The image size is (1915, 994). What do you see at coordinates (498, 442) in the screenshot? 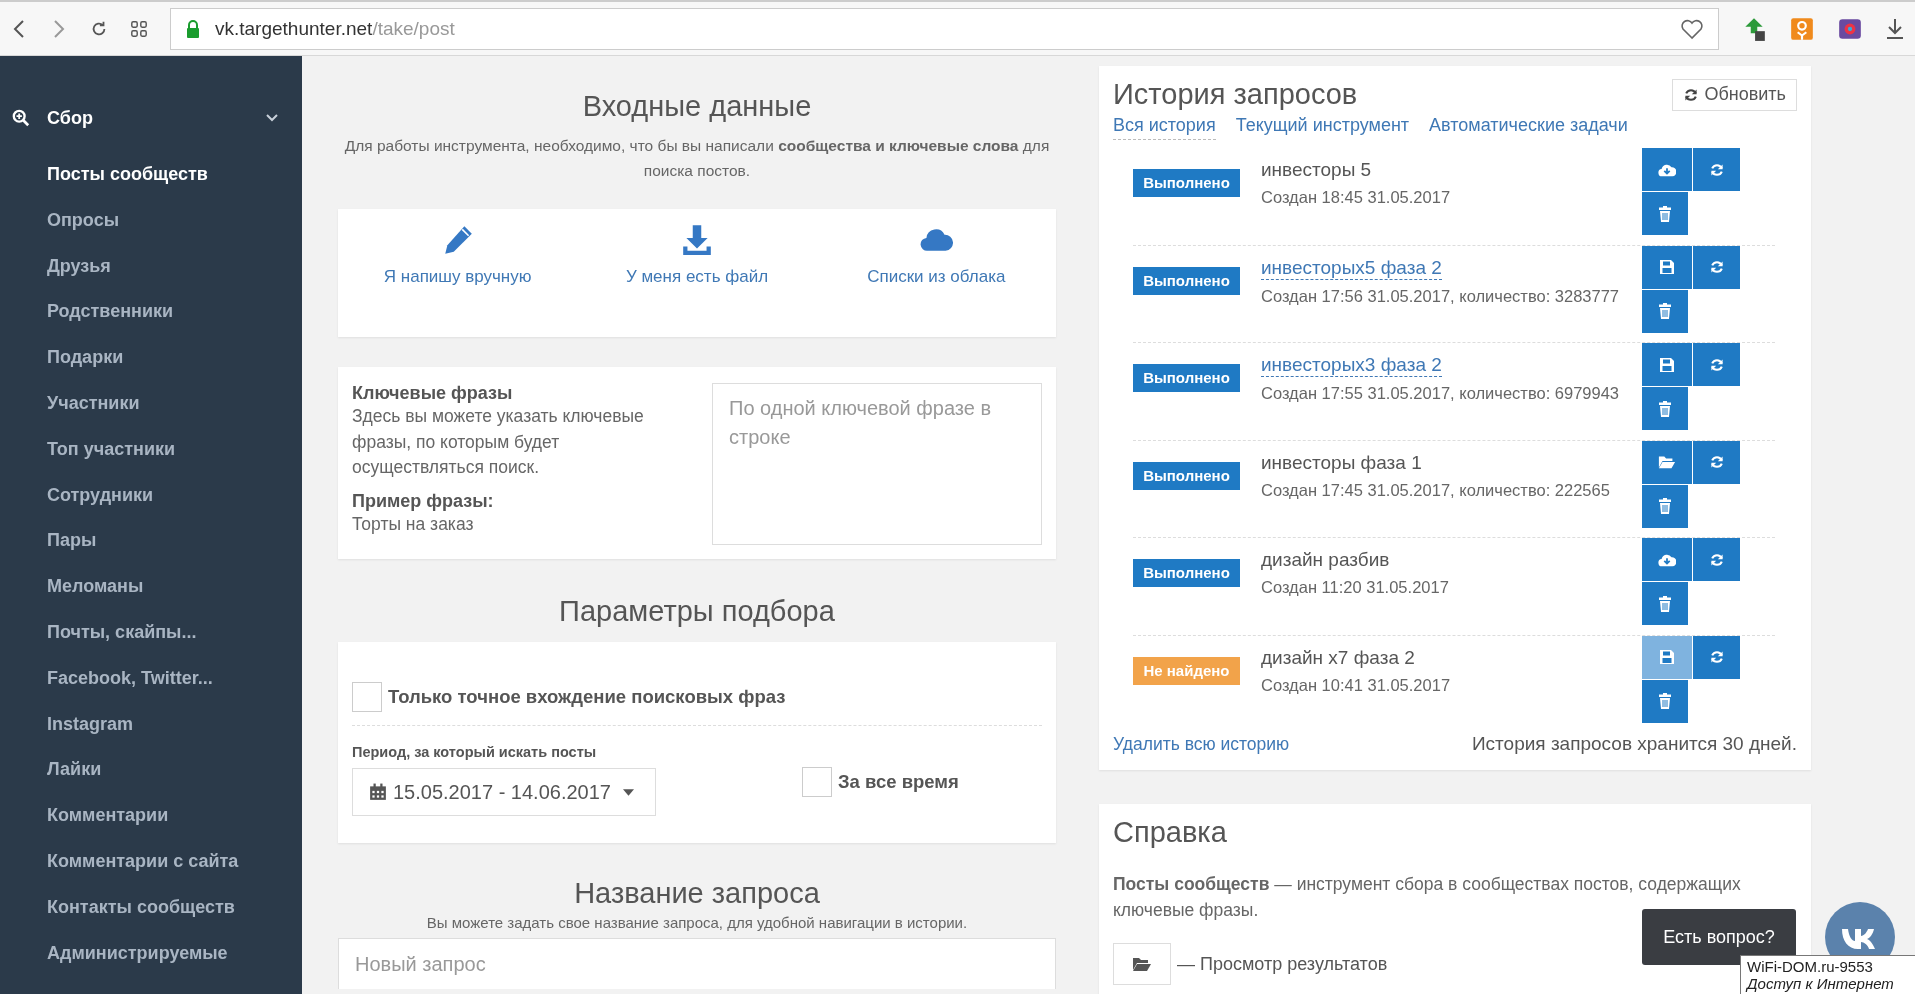
I see `keywords-description: Здесь вы можете указать ключевые фразы, по которым будет осуществляться поиск.` at bounding box center [498, 442].